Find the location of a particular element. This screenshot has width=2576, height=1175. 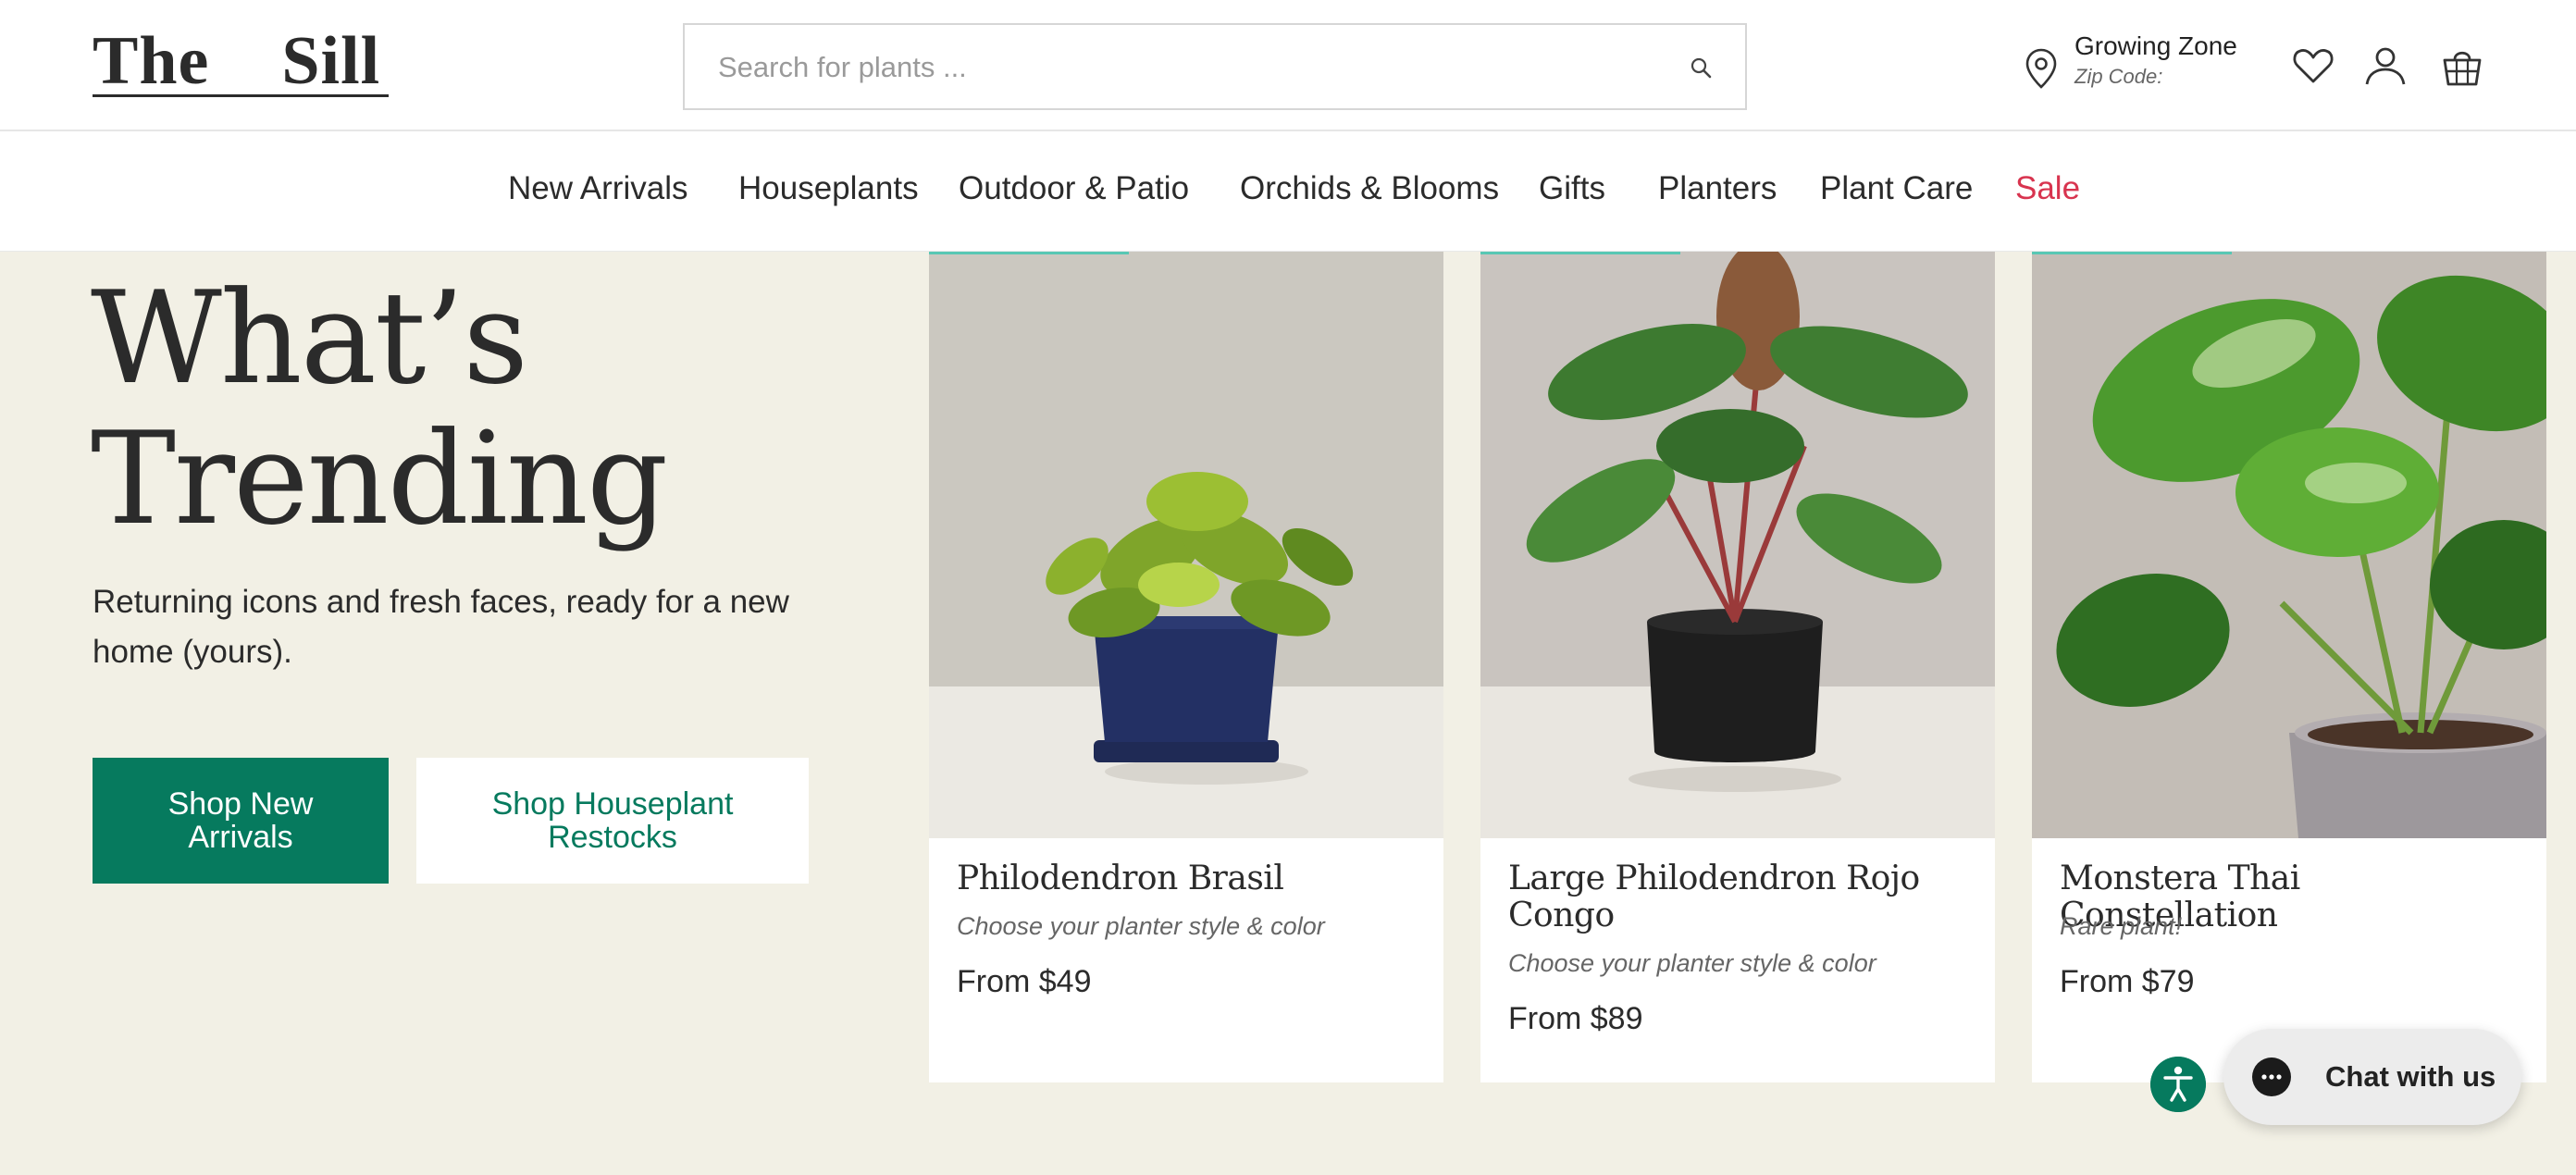

hero-title-line-2: Trending is located at coordinates (380, 478).